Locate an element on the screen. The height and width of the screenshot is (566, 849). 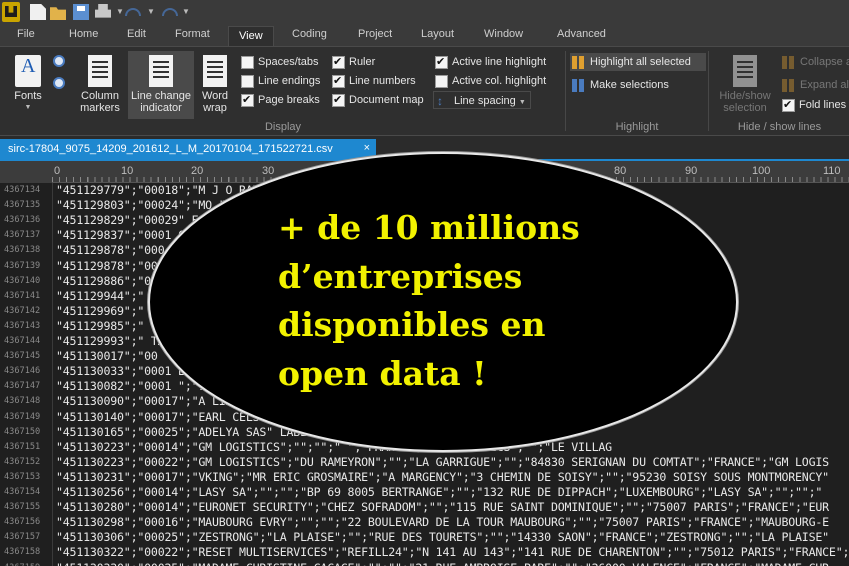
fold-lines-checkbox: Fold lines is located at coordinates (814, 105).